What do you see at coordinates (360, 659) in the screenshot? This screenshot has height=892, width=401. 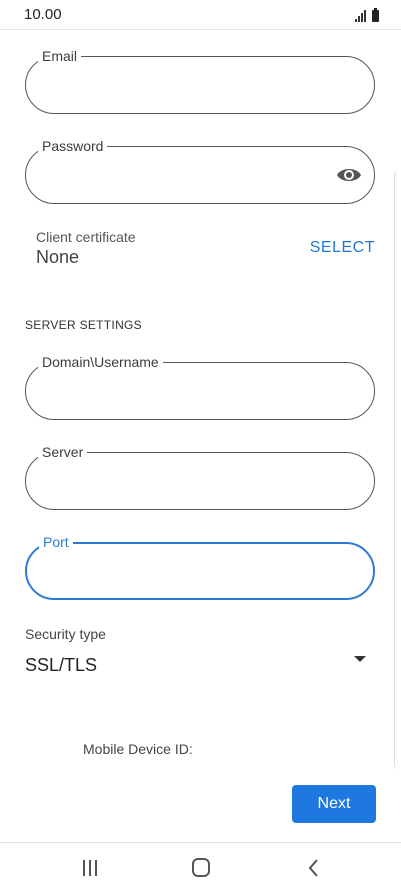 I see `dropdown-arrow-icon` at bounding box center [360, 659].